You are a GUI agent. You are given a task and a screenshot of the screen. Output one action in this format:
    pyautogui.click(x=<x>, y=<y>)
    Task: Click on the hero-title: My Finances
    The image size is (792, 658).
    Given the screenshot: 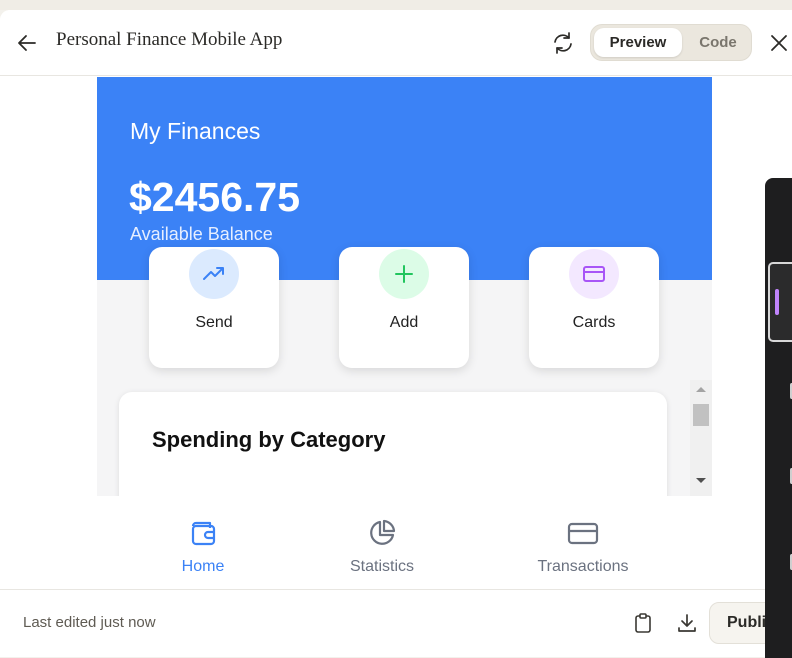 What is the action you would take?
    pyautogui.click(x=195, y=131)
    